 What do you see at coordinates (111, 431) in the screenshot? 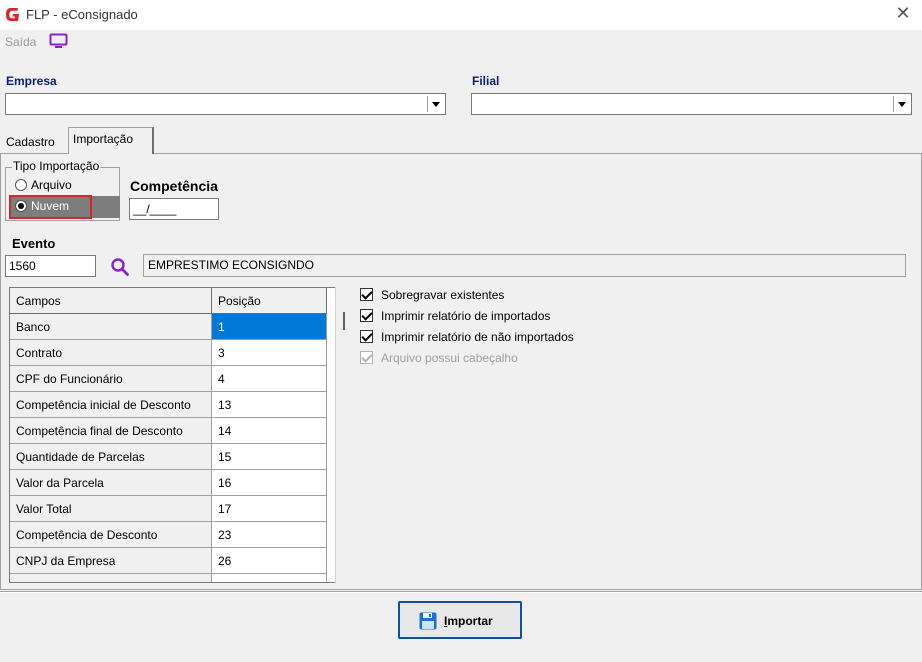
I see `grid-cell-campo: Competência final de Desconto` at bounding box center [111, 431].